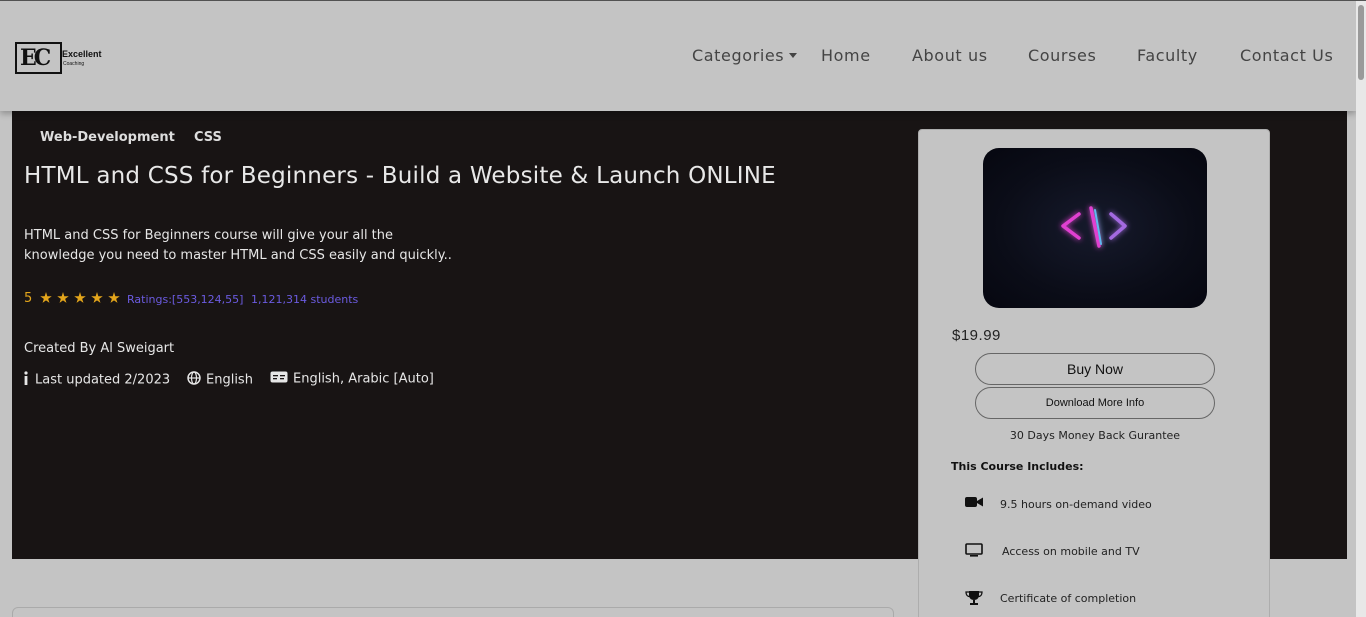 This screenshot has height=617, width=1366. What do you see at coordinates (185, 299) in the screenshot?
I see `ratings-count-link: Ratings:[553,124,55]` at bounding box center [185, 299].